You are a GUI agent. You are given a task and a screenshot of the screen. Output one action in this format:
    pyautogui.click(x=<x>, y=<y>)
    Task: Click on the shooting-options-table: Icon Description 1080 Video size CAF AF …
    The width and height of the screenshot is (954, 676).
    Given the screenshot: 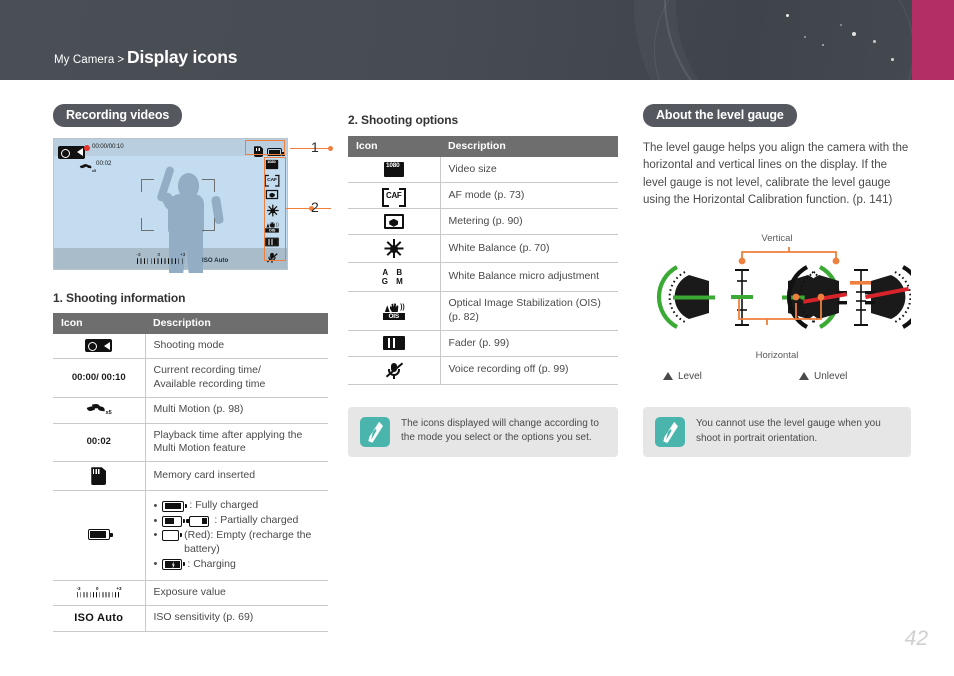 What is the action you would take?
    pyautogui.click(x=483, y=260)
    